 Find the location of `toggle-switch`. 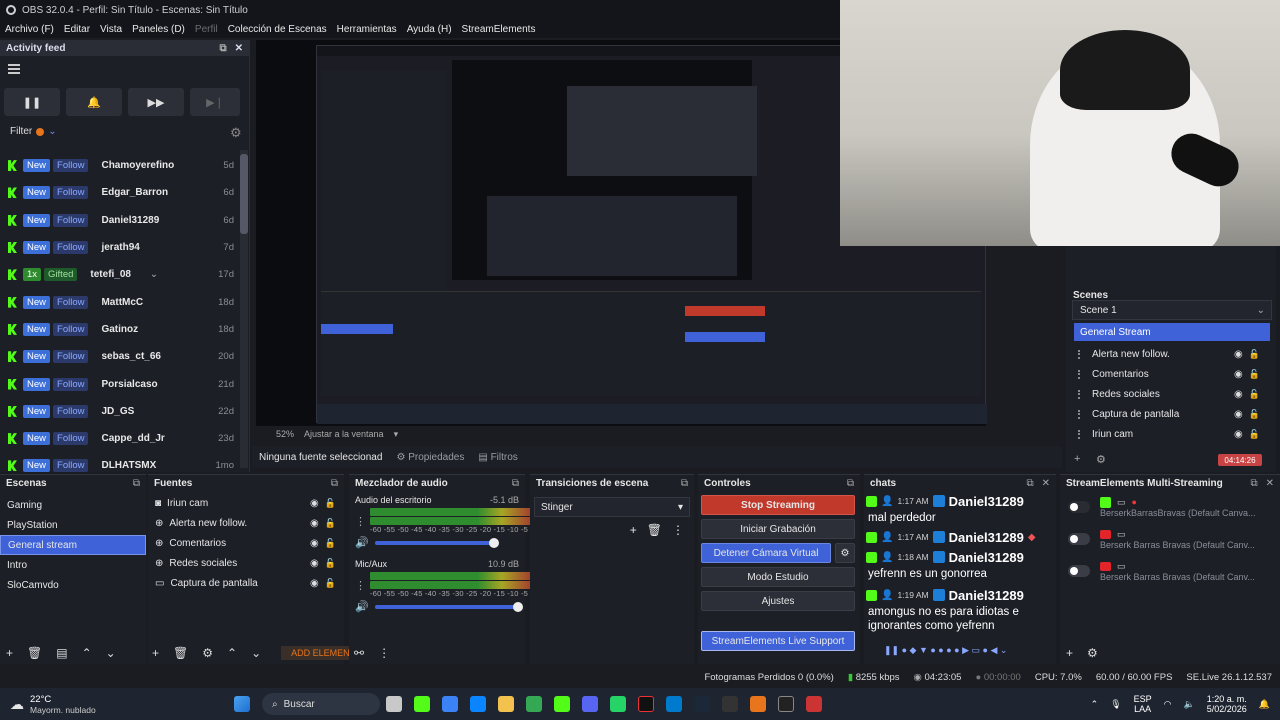

toggle-switch is located at coordinates (1079, 539).